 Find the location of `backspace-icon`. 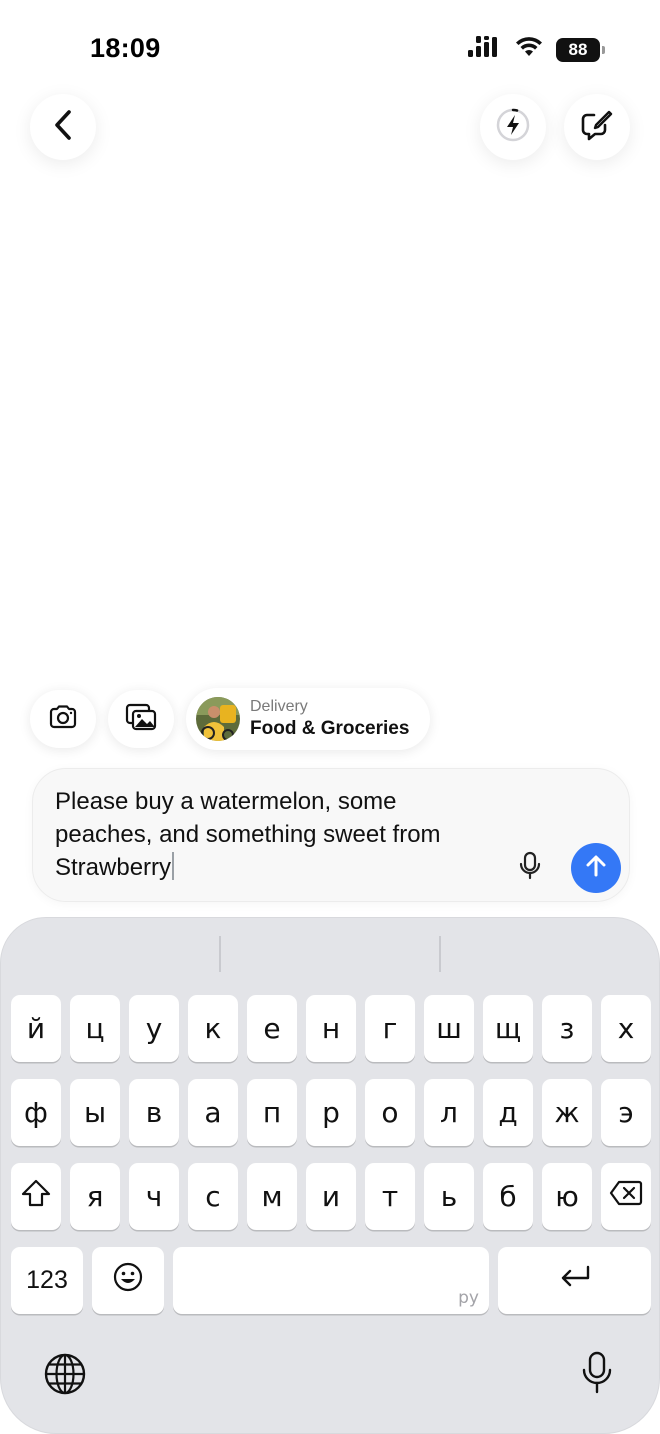

backspace-icon is located at coordinates (626, 1196).